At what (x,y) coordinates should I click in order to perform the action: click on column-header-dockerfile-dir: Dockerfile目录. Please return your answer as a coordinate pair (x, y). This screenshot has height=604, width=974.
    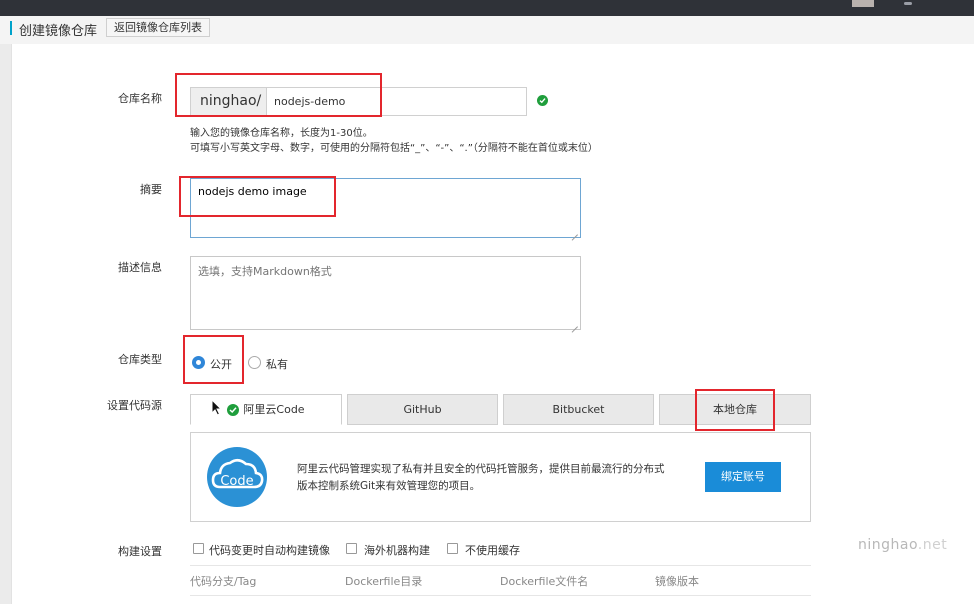
    Looking at the image, I should click on (384, 581).